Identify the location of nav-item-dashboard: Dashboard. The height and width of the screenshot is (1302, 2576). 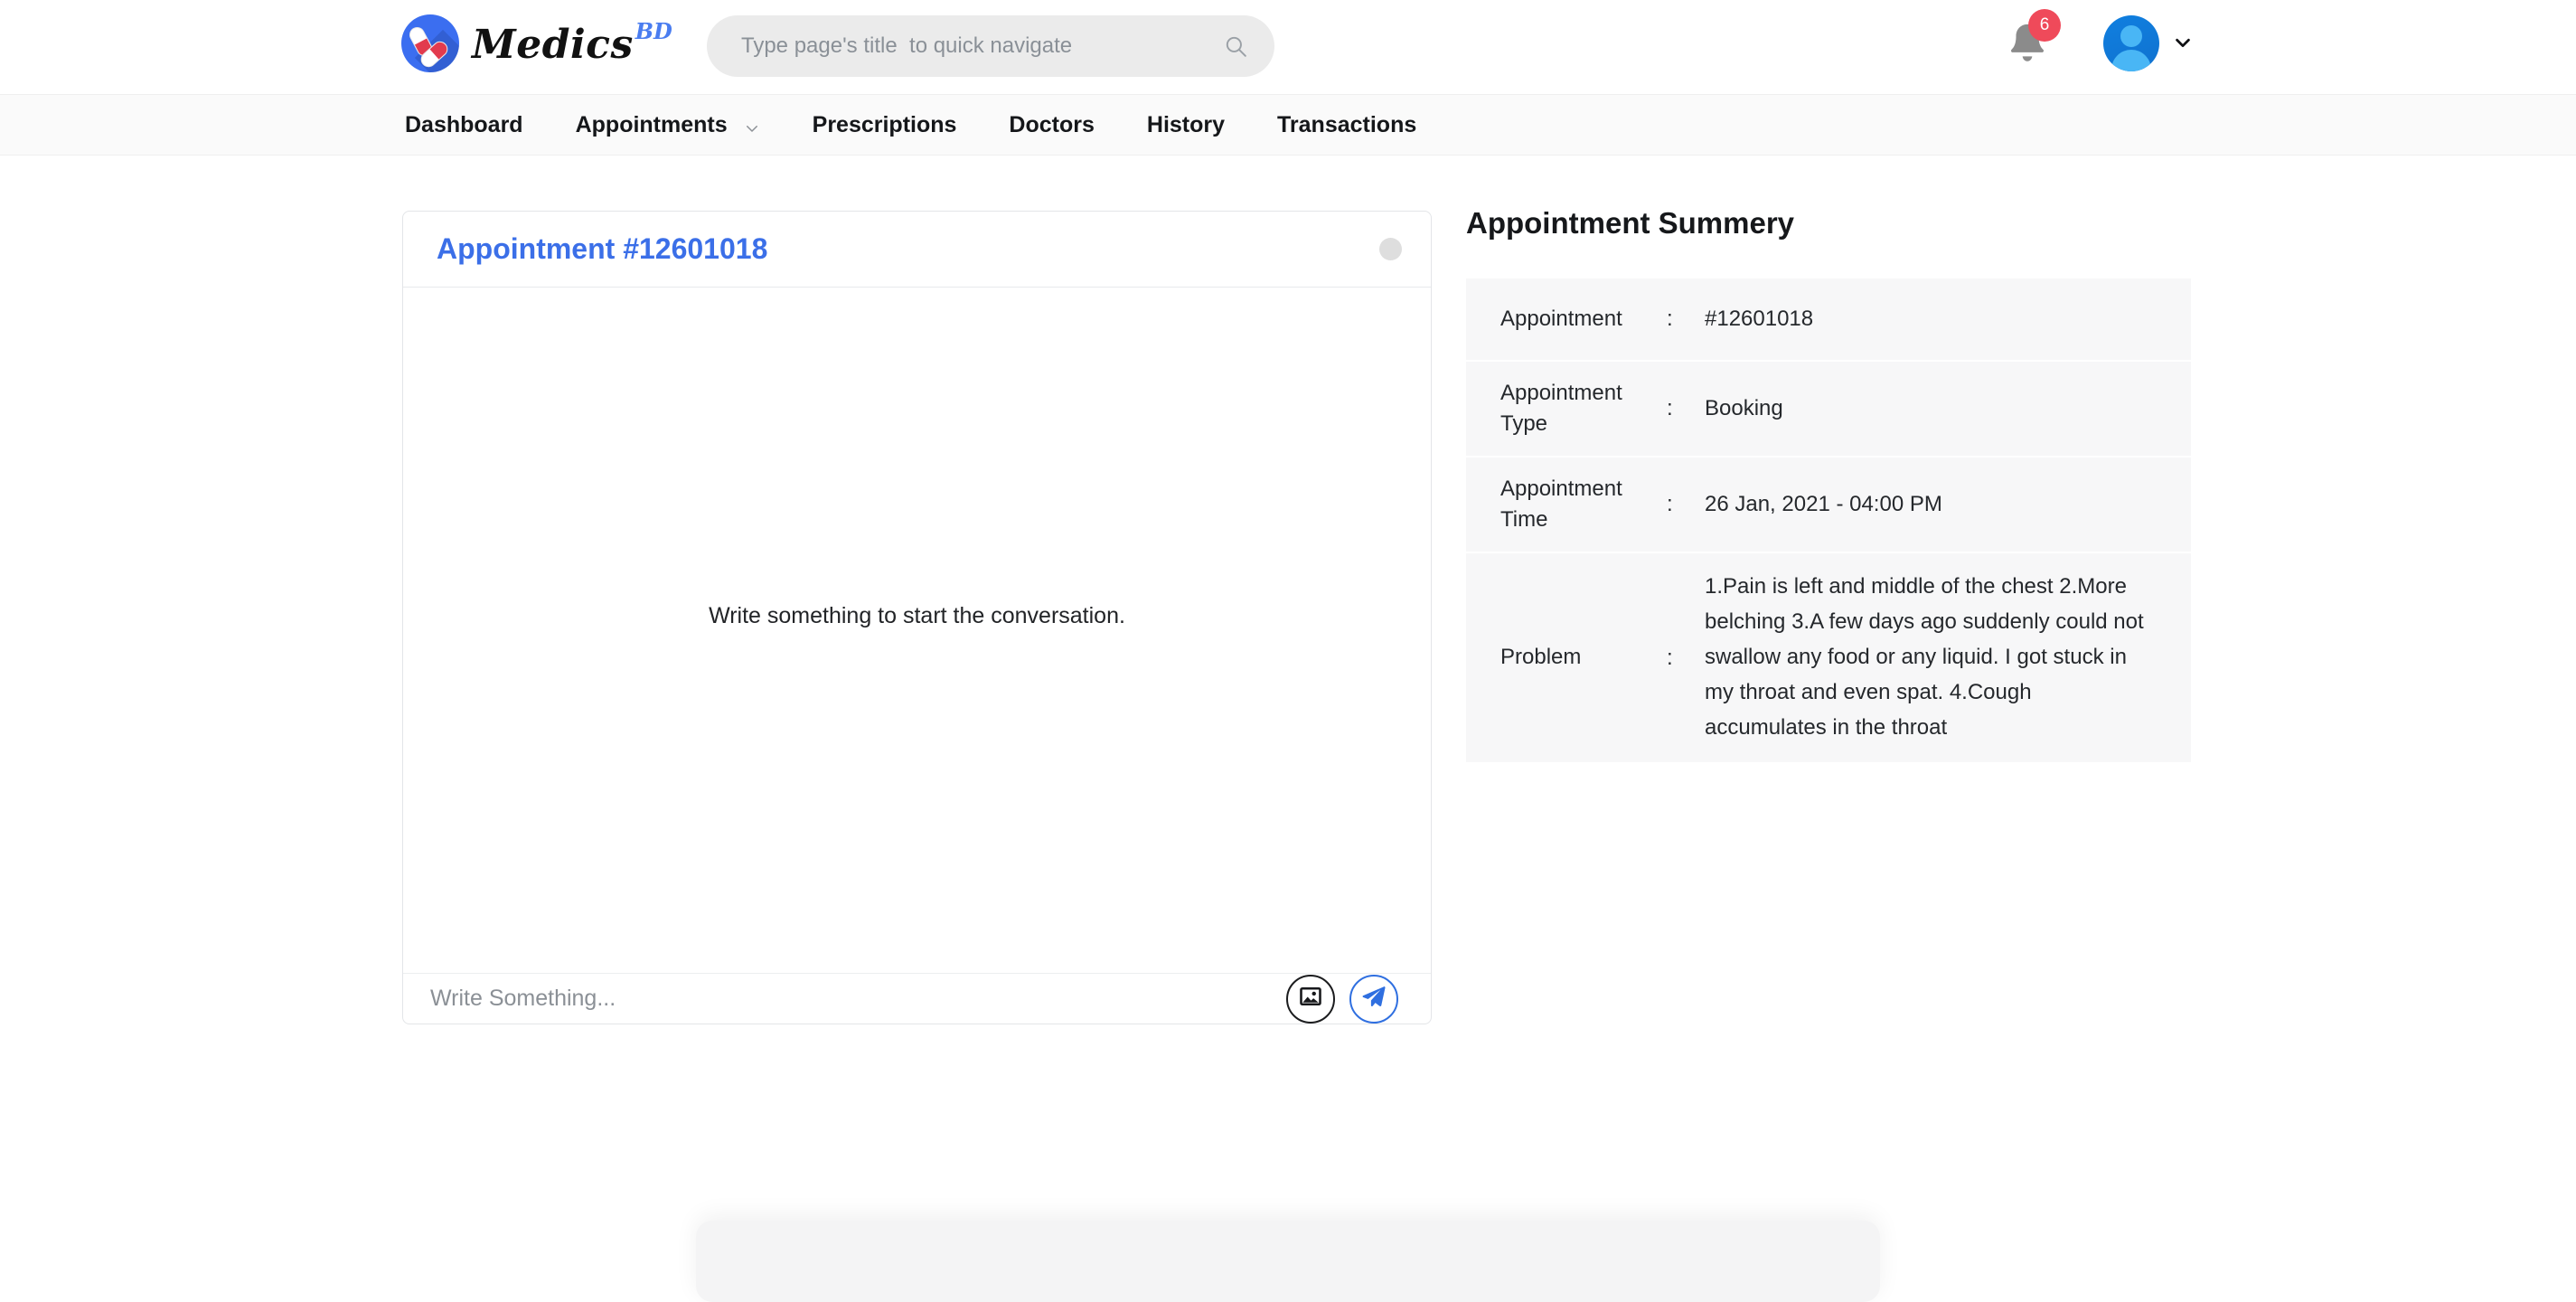
(464, 125).